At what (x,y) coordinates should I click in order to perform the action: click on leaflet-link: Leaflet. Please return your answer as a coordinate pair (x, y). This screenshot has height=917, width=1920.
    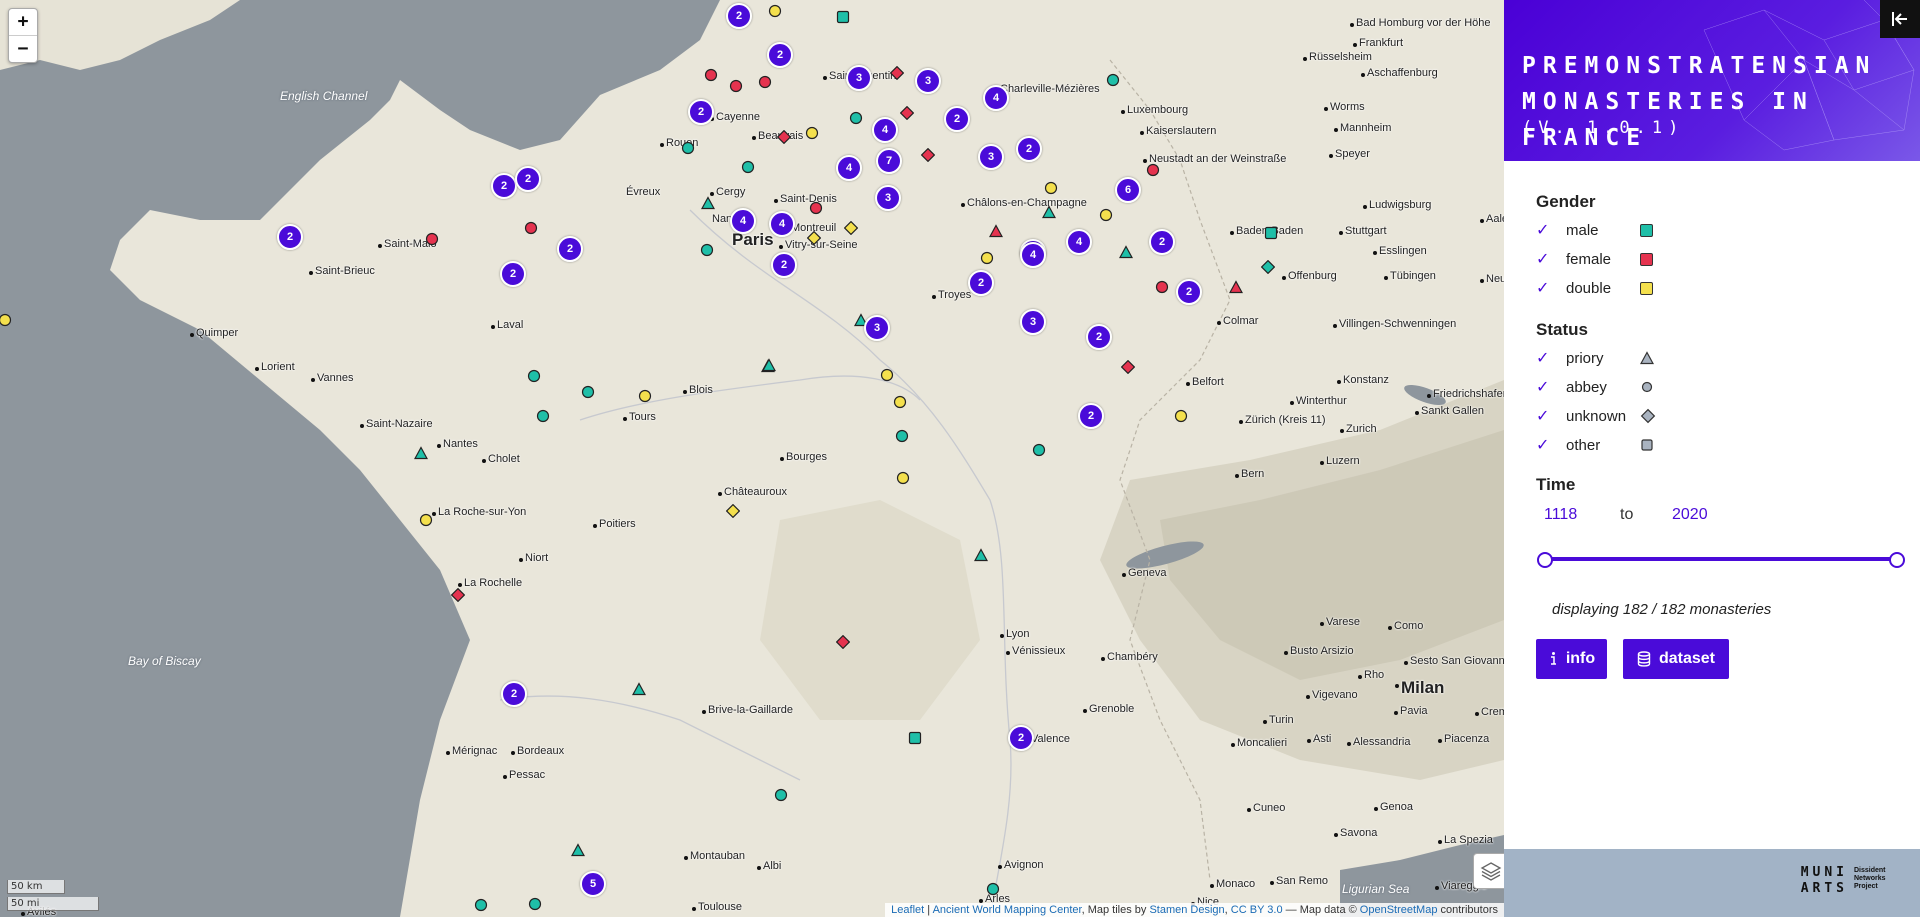
    Looking at the image, I should click on (907, 910).